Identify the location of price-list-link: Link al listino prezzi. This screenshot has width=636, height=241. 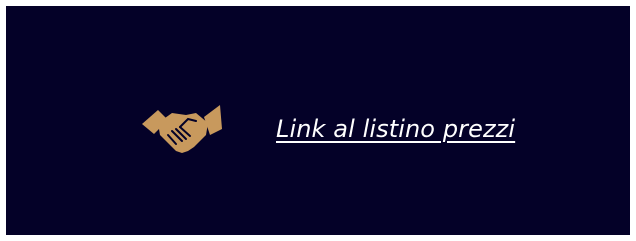
(395, 129).